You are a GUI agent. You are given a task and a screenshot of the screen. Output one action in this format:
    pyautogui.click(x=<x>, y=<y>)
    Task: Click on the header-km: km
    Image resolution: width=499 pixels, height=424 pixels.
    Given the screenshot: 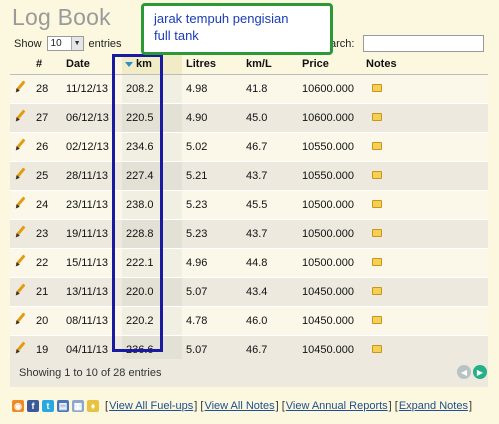 What is the action you would take?
    pyautogui.click(x=152, y=64)
    